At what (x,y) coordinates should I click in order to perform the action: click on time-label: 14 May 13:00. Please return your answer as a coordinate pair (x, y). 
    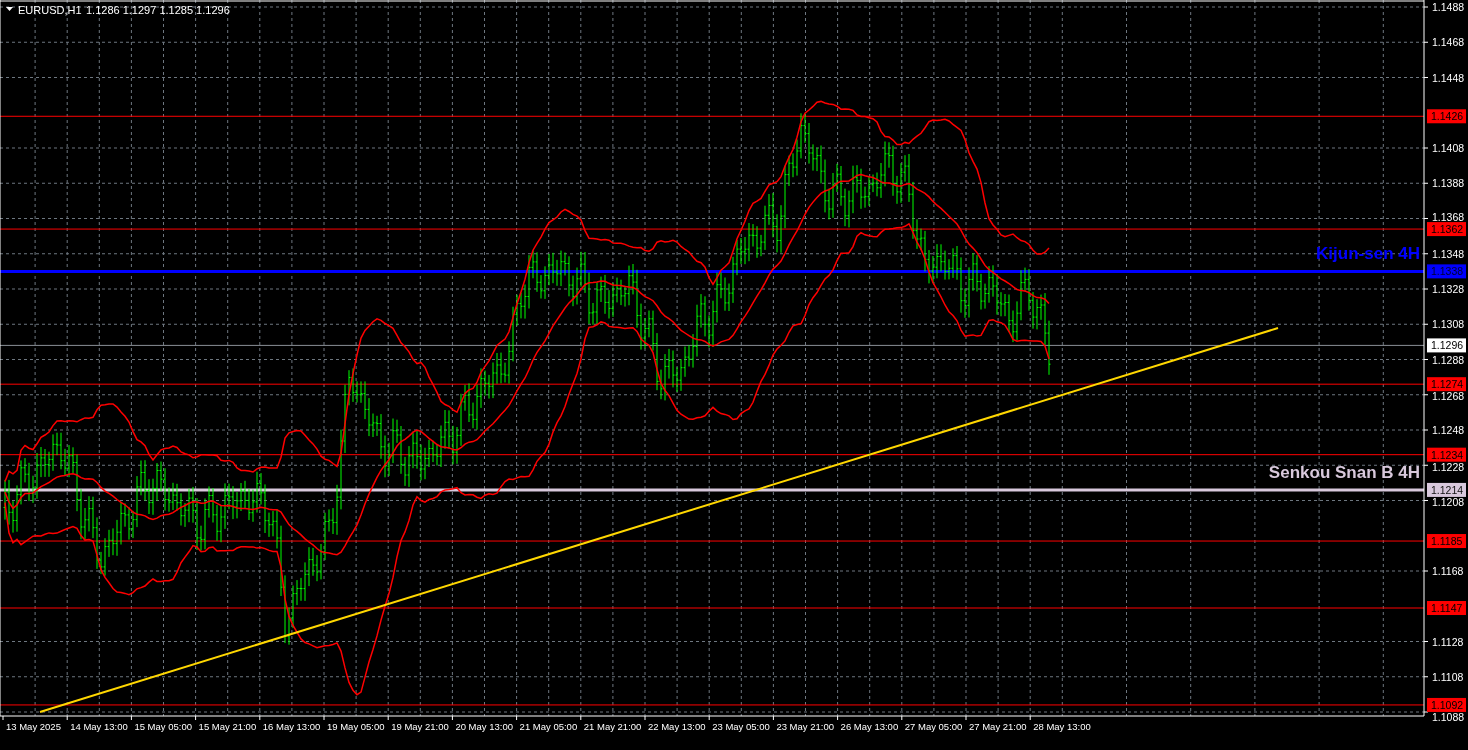
    Looking at the image, I should click on (99, 726).